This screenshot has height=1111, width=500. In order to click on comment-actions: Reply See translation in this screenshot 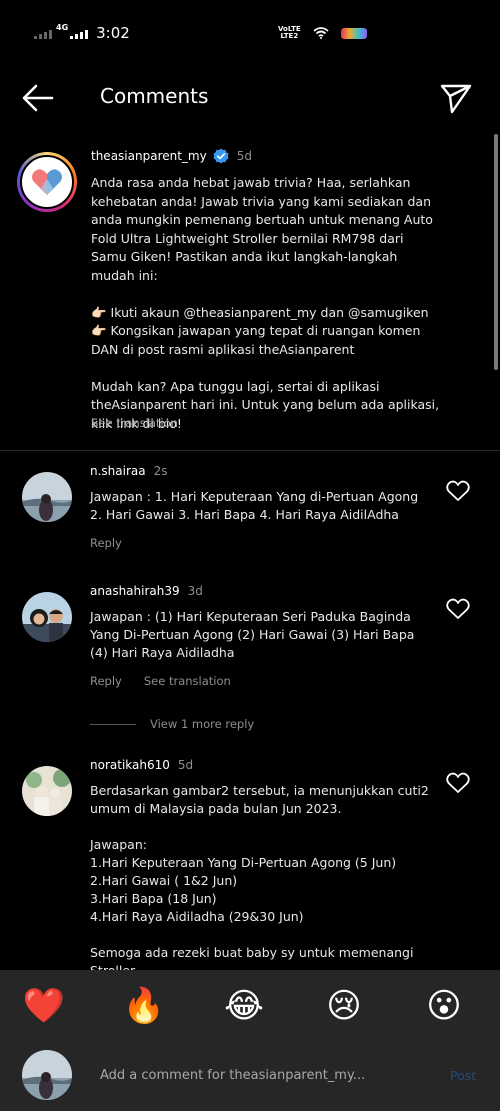, I will do `click(160, 681)`.